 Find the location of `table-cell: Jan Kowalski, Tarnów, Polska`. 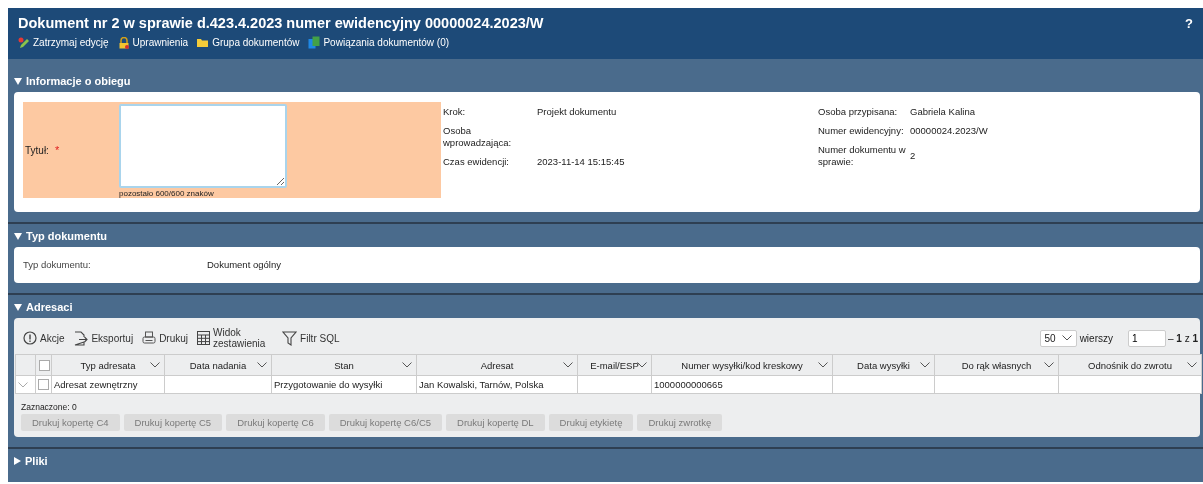

table-cell: Jan Kowalski, Tarnów, Polska is located at coordinates (481, 384).